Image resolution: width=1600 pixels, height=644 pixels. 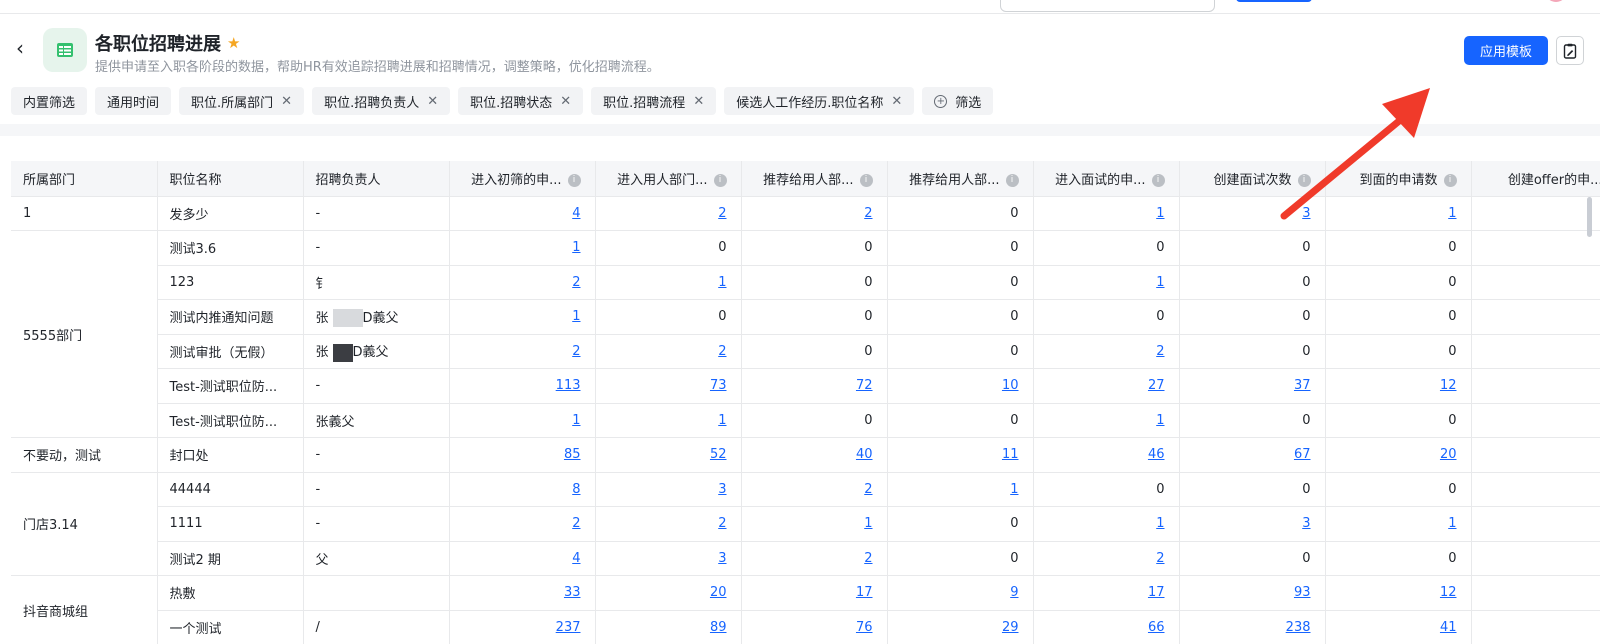 What do you see at coordinates (1448, 627) in the screenshot?
I see `metric-link: 41` at bounding box center [1448, 627].